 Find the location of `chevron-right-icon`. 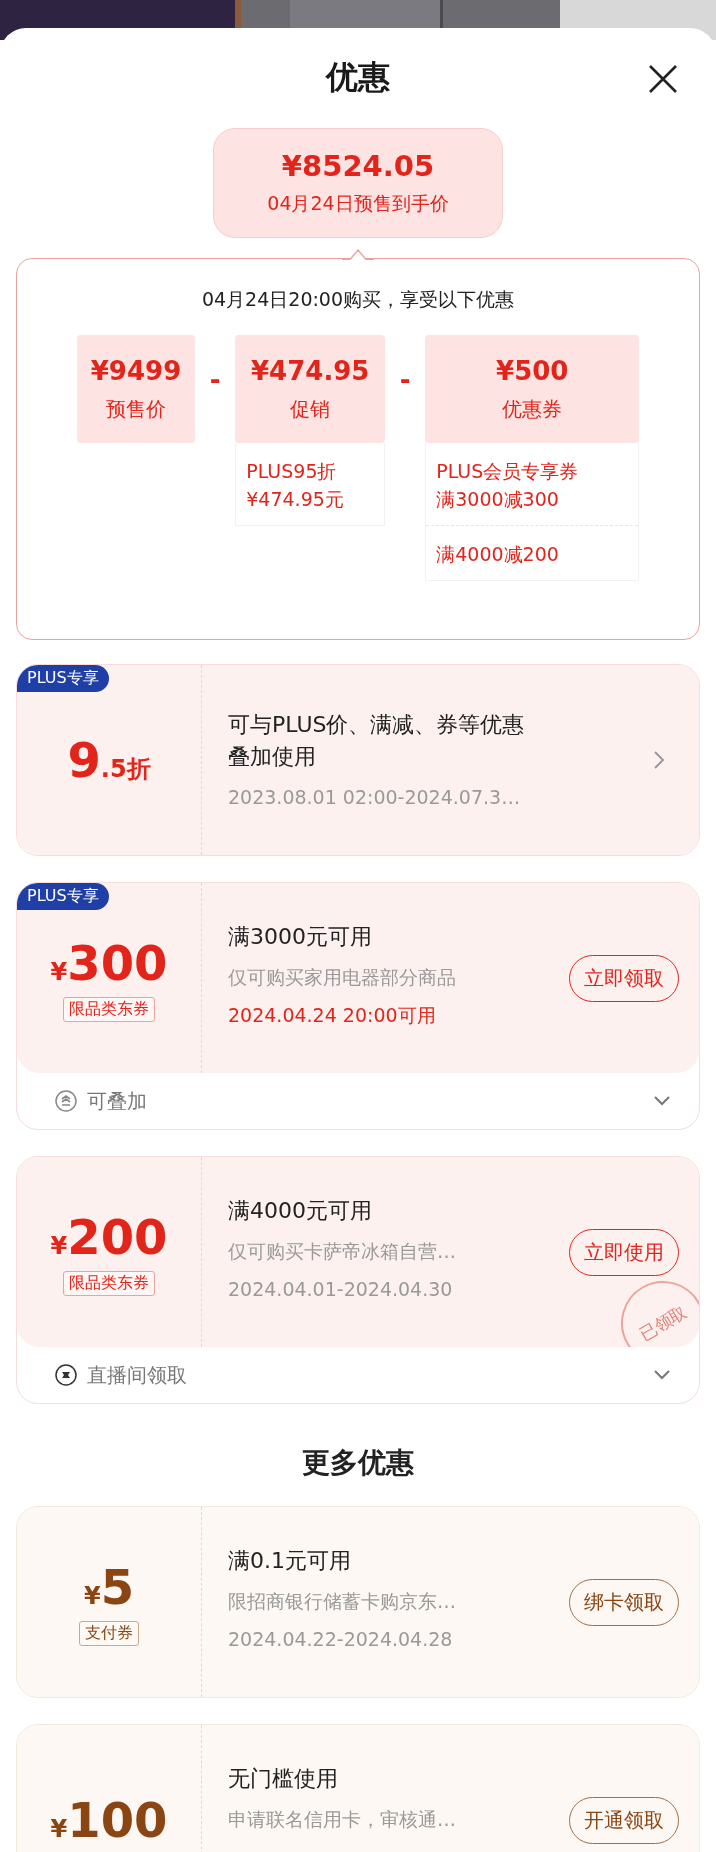

chevron-right-icon is located at coordinates (659, 760).